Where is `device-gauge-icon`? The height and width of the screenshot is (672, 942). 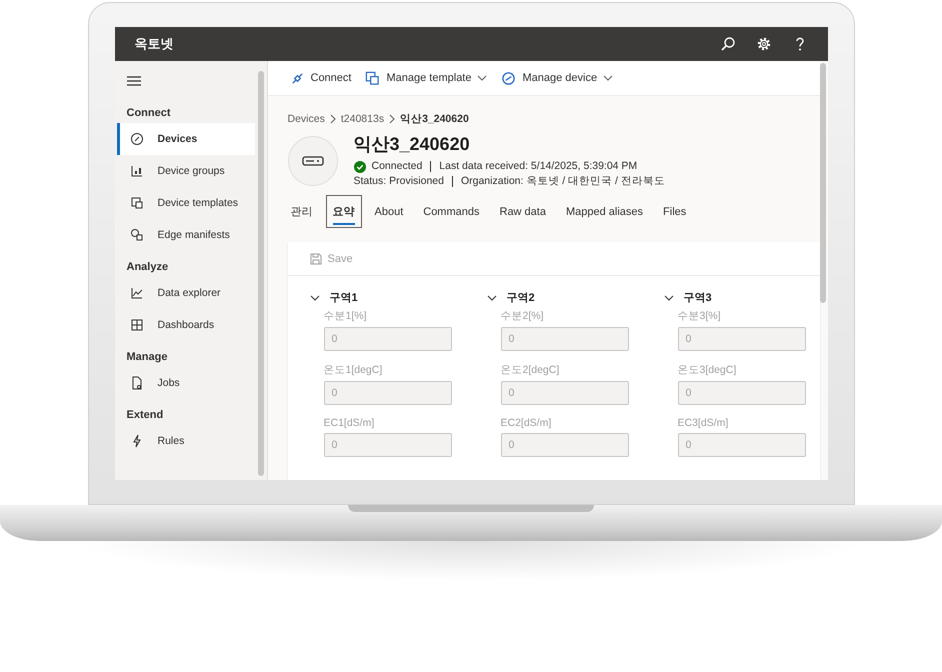
device-gauge-icon is located at coordinates (508, 78).